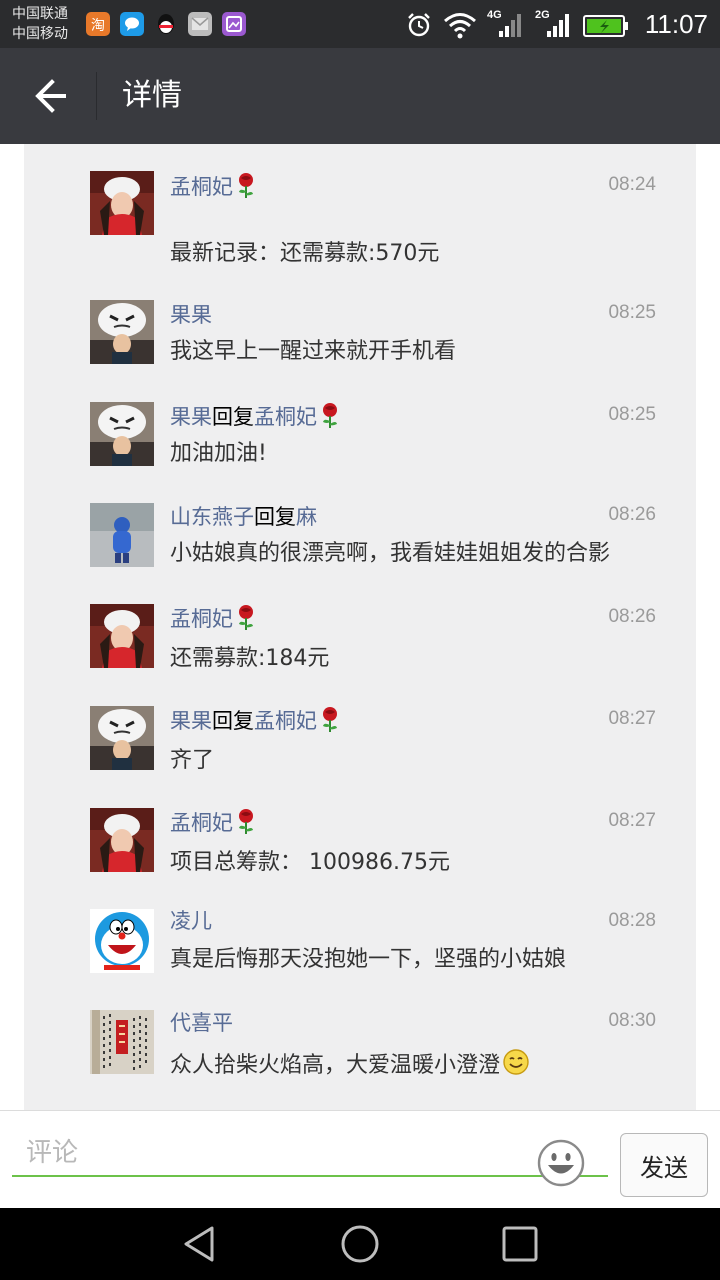  I want to click on net-label-1: 4G, so click(494, 15).